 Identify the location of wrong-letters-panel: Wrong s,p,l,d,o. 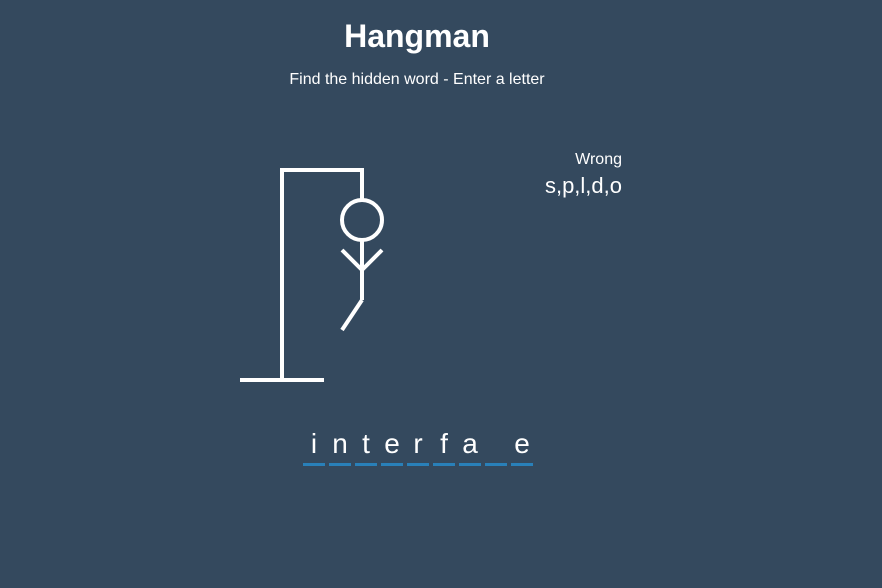
(583, 175).